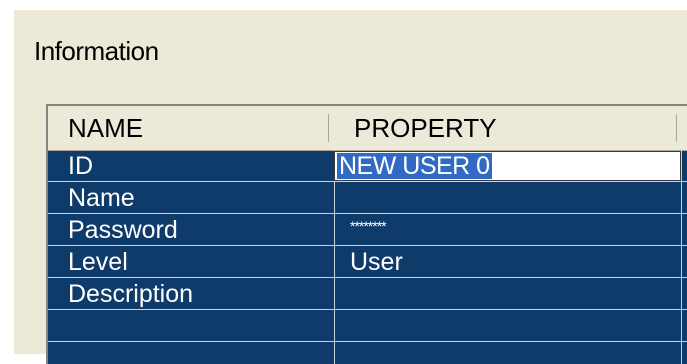 The height and width of the screenshot is (364, 687). Describe the element at coordinates (414, 166) in the screenshot. I see `selected-text: NEW USER 0` at that location.